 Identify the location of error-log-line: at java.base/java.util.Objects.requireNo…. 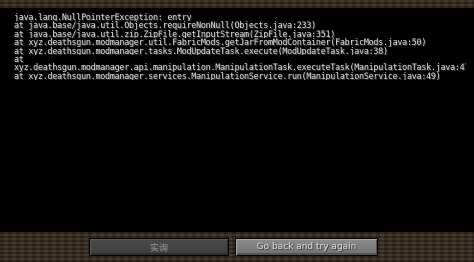
(165, 25).